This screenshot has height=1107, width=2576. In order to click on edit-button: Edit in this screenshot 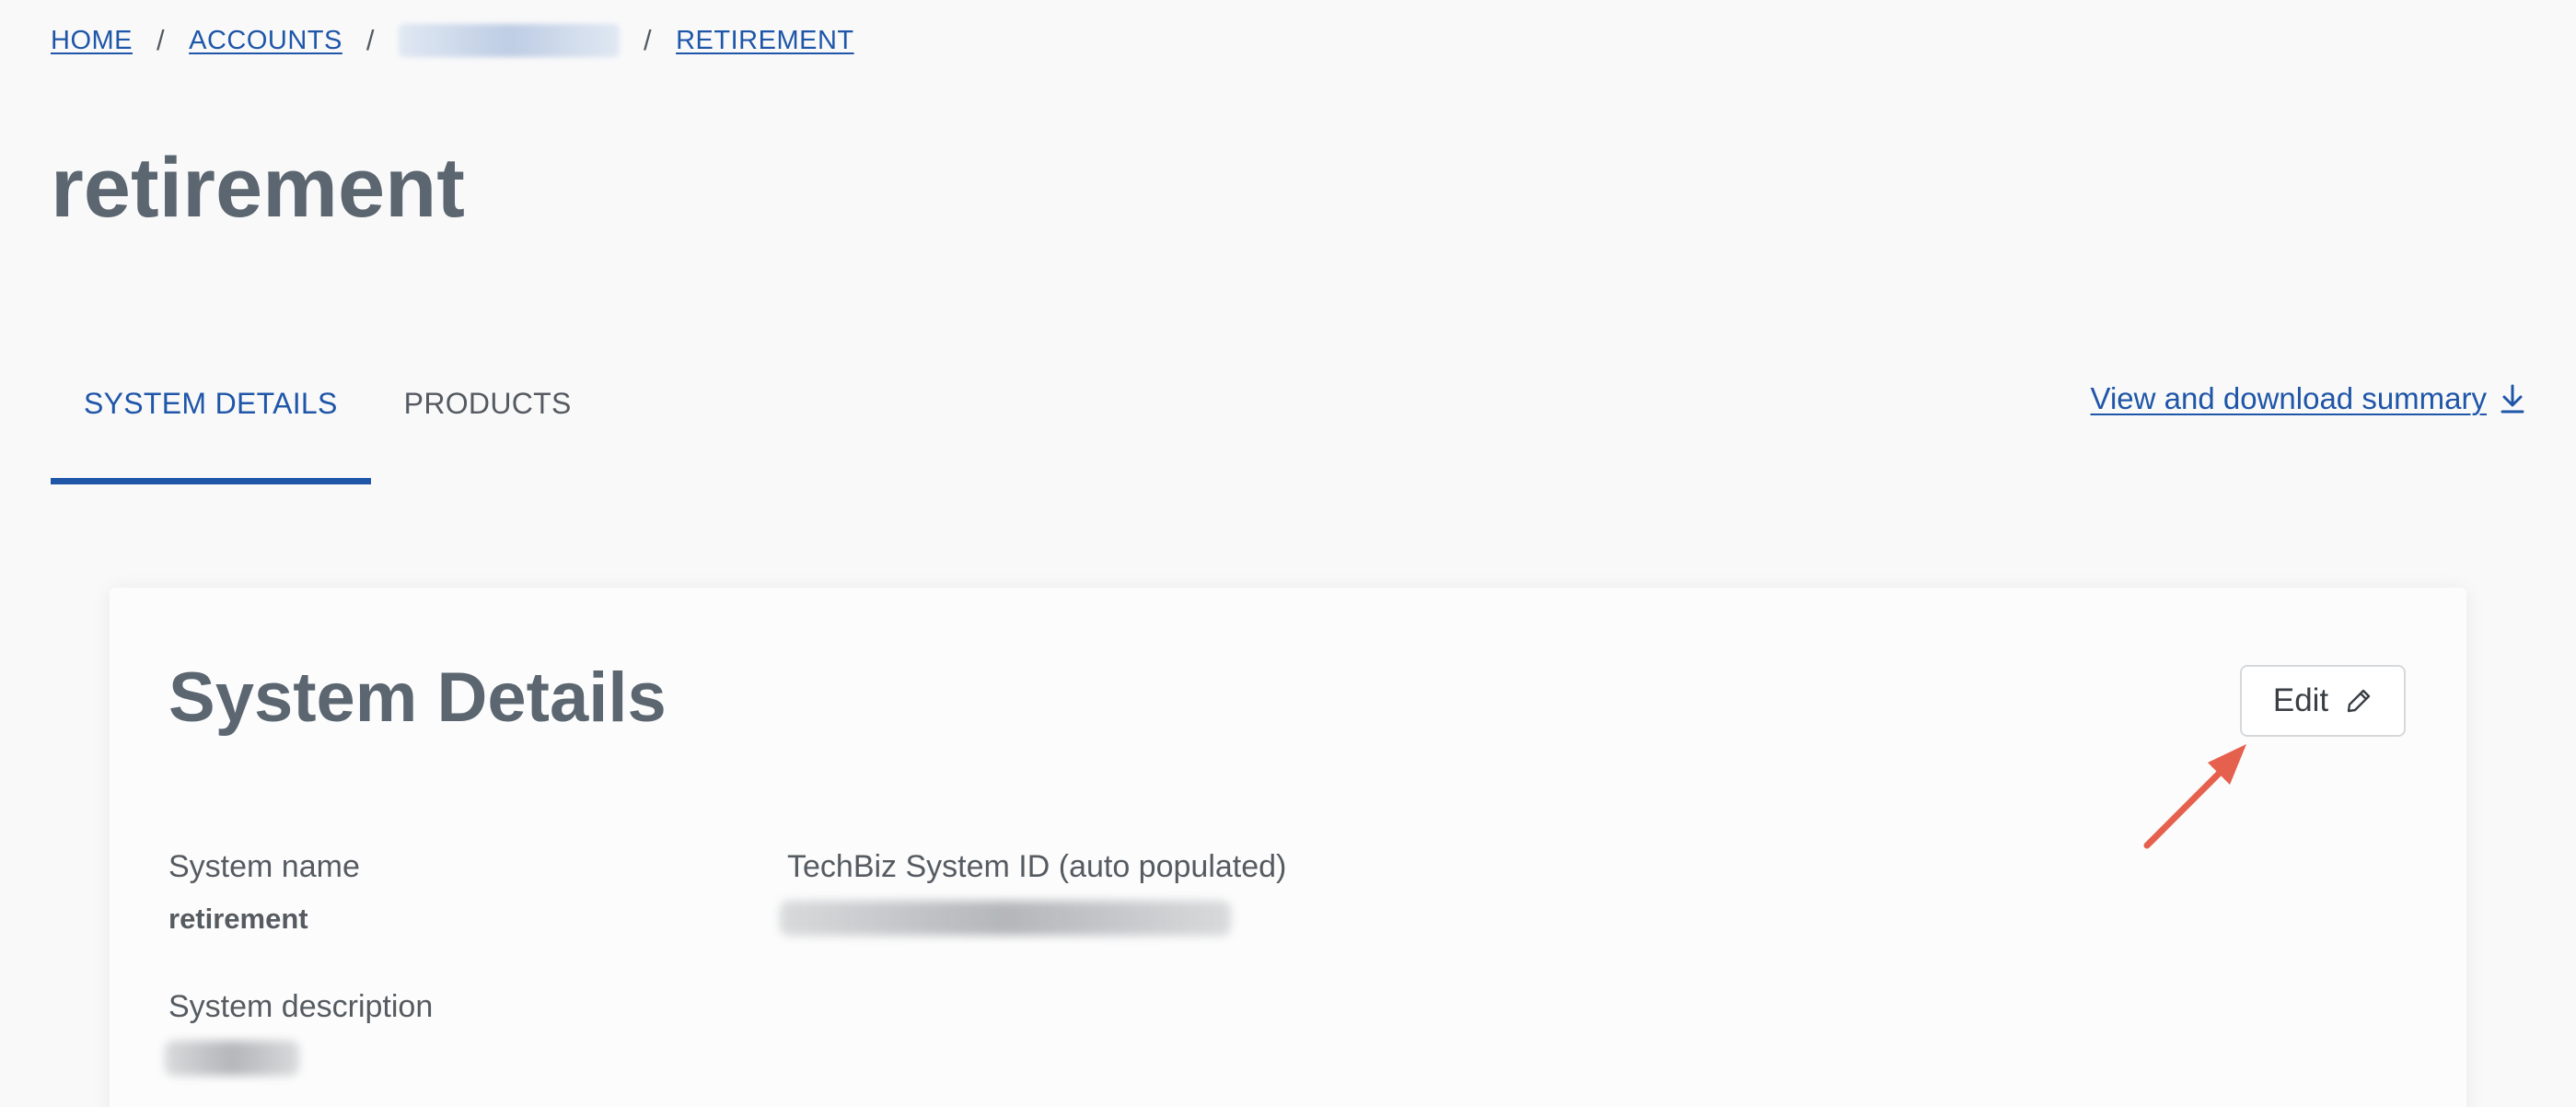, I will do `click(2323, 701)`.